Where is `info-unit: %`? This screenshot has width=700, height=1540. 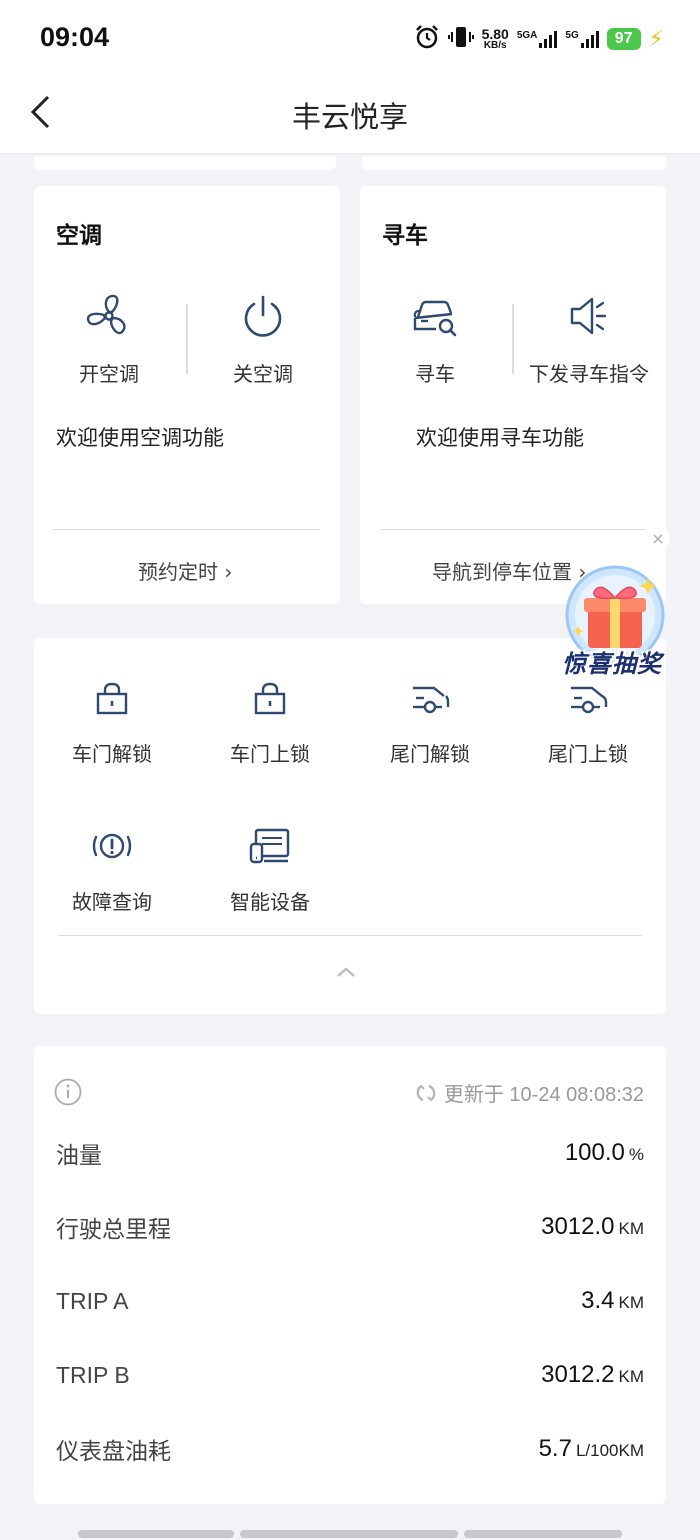
info-unit: % is located at coordinates (636, 1154).